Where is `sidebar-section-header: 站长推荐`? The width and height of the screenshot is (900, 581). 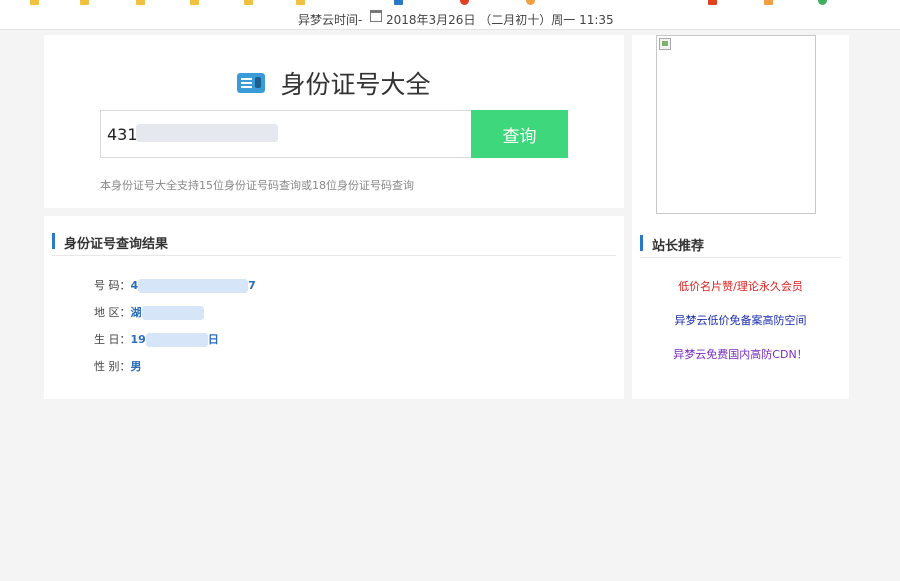
sidebar-section-header: 站长推荐 is located at coordinates (740, 242).